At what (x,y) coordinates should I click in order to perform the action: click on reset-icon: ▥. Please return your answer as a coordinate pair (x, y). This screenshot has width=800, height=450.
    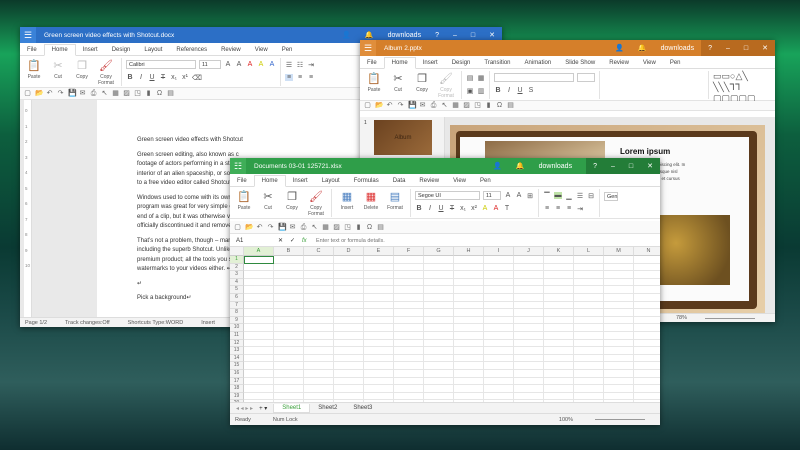
    Looking at the image, I should click on (481, 91).